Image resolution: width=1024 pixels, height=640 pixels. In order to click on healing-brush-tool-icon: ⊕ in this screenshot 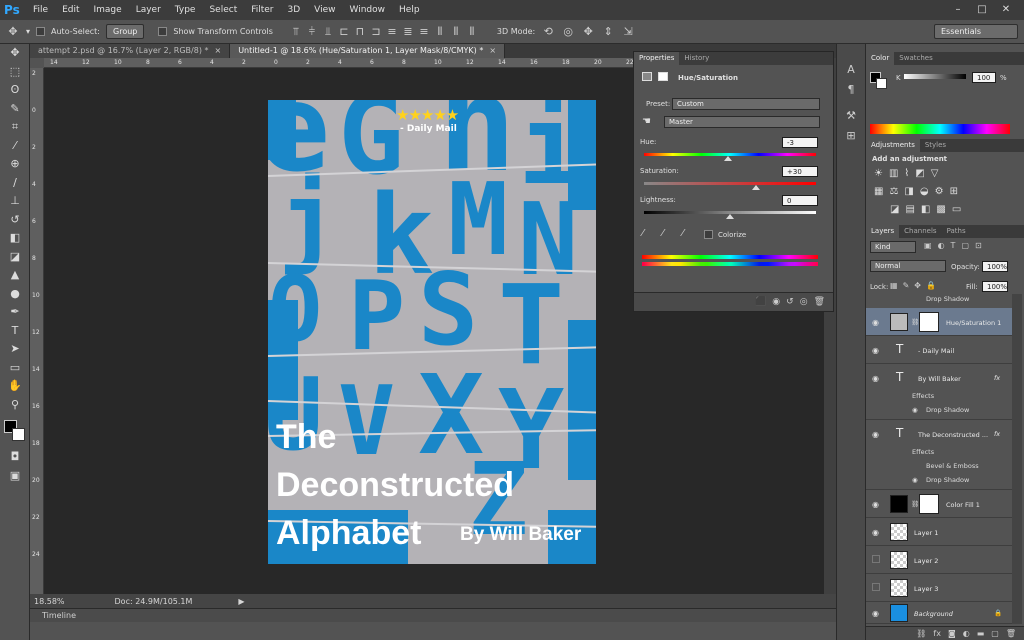, I will do `click(15, 164)`.